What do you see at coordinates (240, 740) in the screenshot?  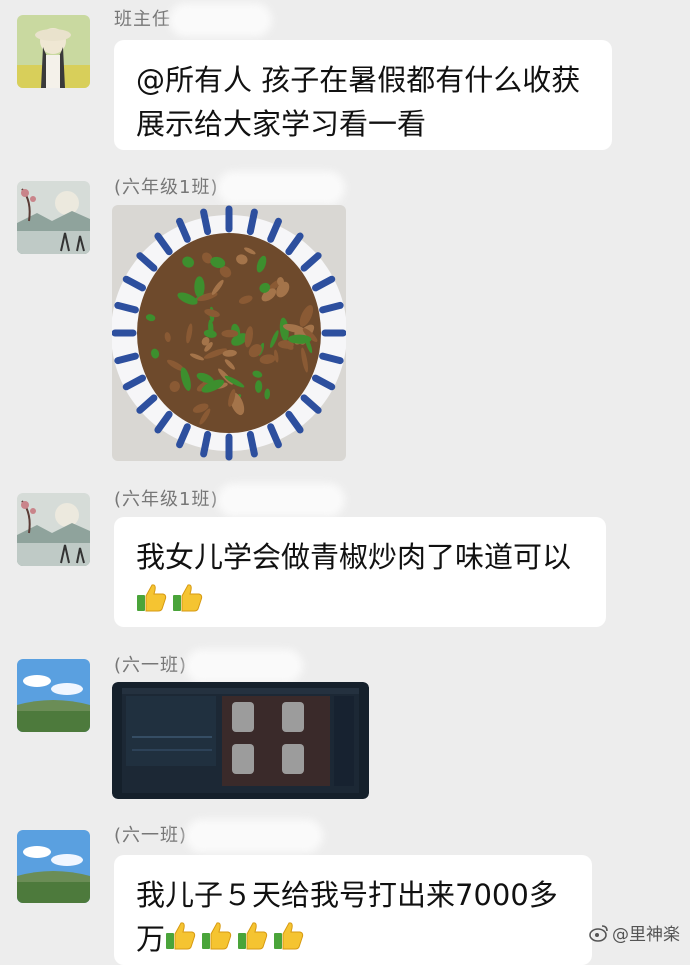 I see `game-screenshot` at bounding box center [240, 740].